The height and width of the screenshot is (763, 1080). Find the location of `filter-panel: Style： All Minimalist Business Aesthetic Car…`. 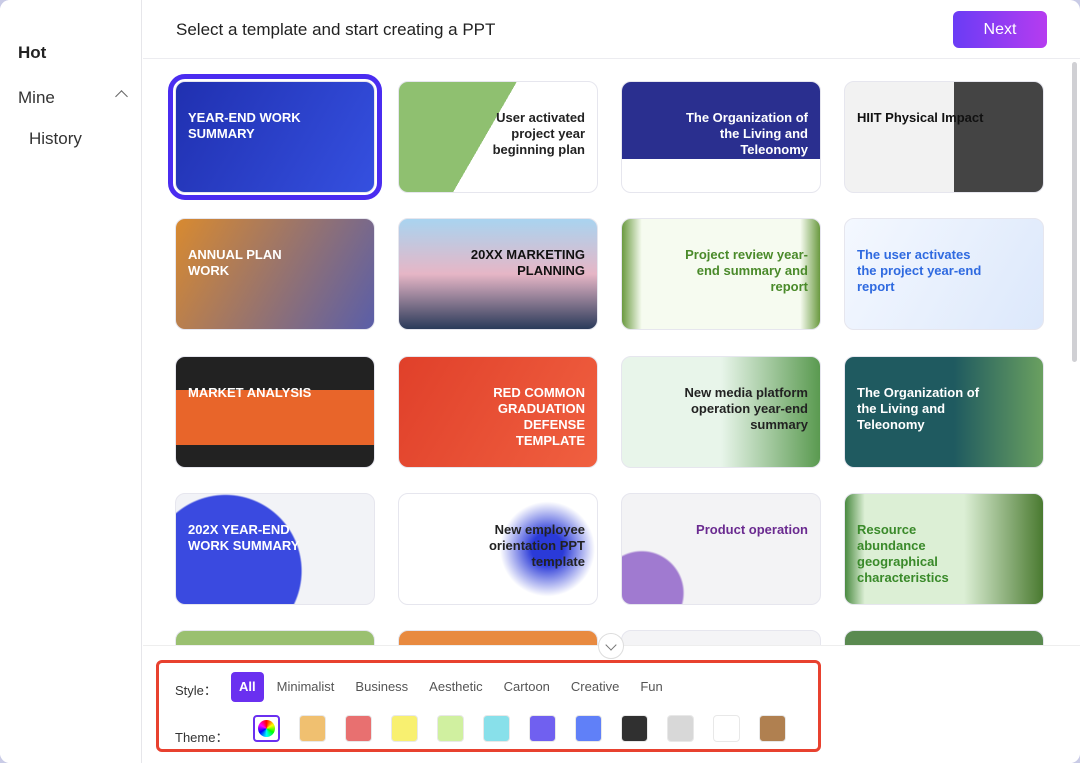

filter-panel: Style： All Minimalist Business Aesthetic Car… is located at coordinates (611, 704).